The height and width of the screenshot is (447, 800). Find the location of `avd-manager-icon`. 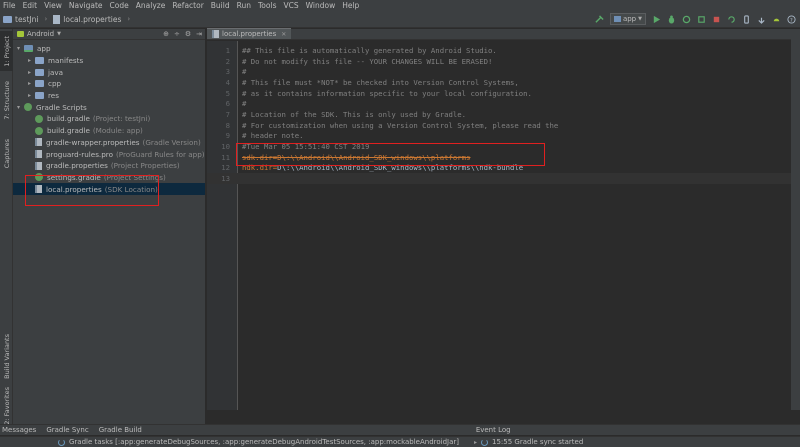

avd-manager-icon is located at coordinates (746, 19).